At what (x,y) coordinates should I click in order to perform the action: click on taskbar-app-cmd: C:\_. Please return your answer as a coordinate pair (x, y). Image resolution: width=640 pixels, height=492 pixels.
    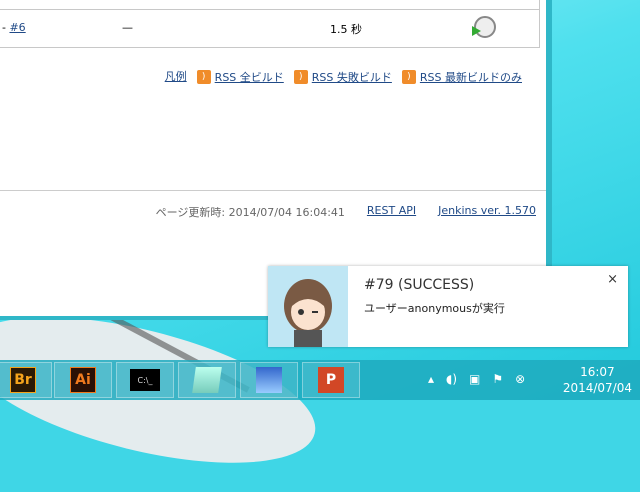
    Looking at the image, I should click on (145, 380).